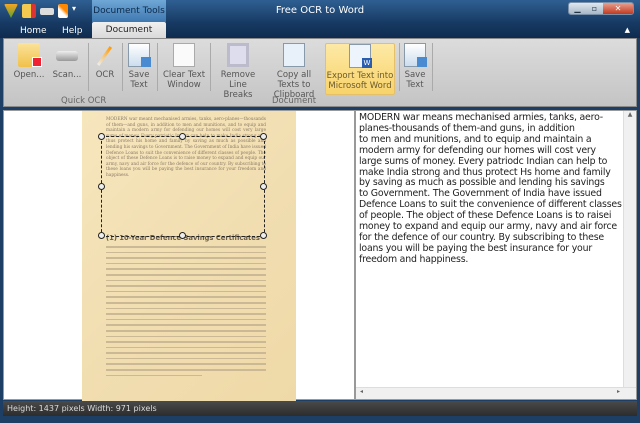 This screenshot has width=640, height=423. Describe the element at coordinates (139, 69) in the screenshot. I see `save-text-button: Save Text` at that location.